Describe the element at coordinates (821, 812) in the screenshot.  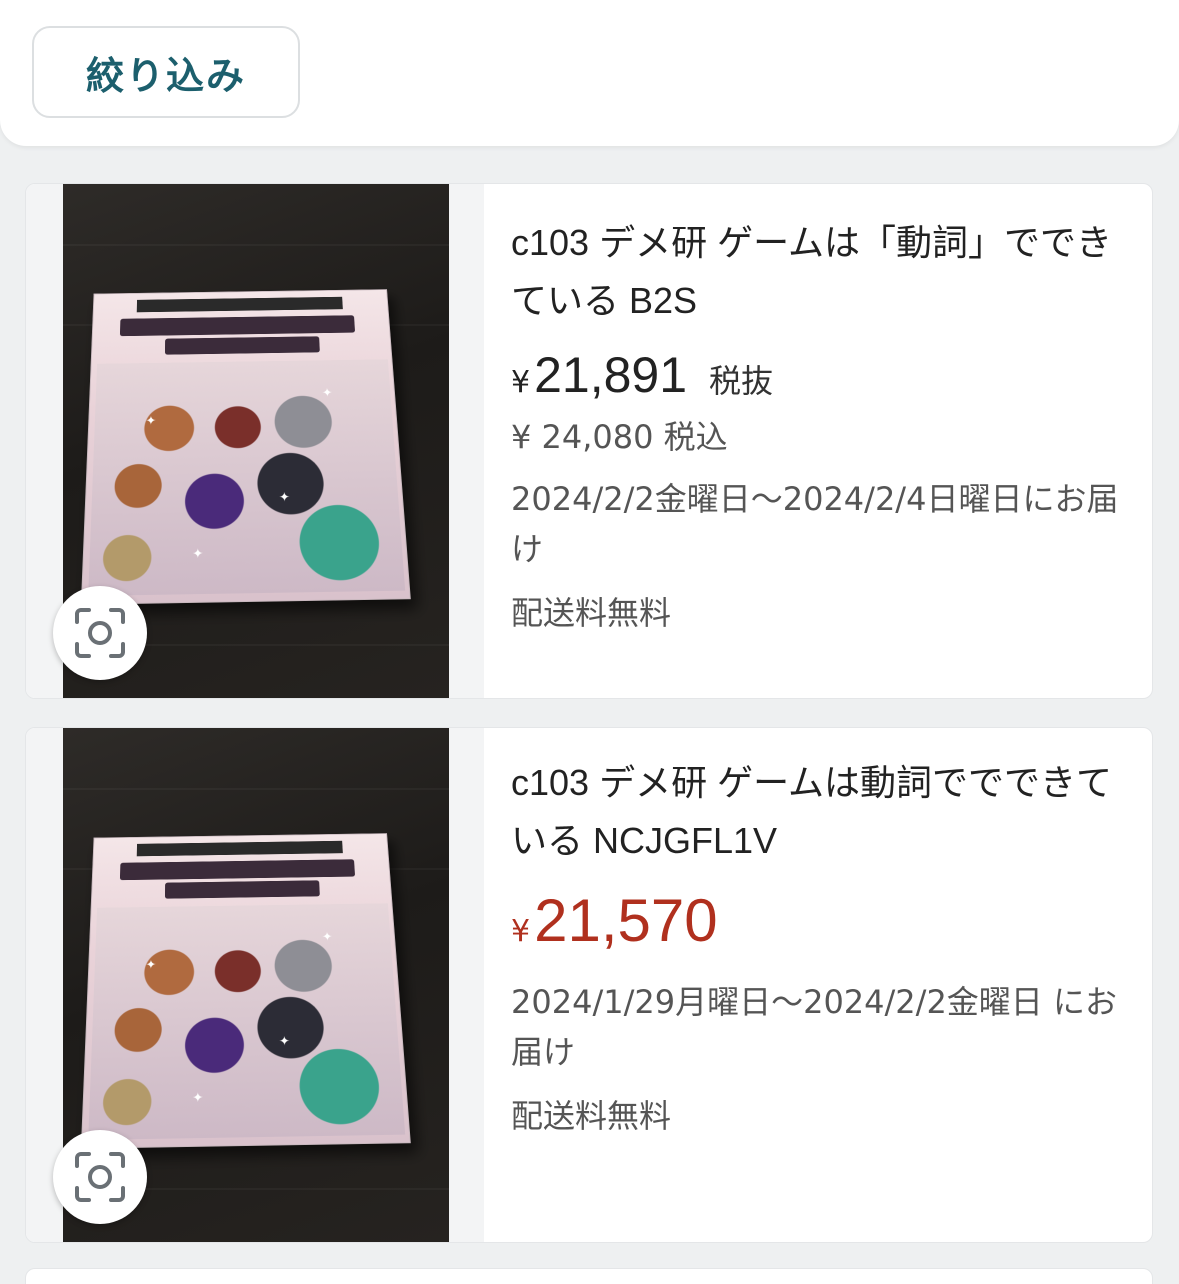
I see `product-title: c103 デメ研 ゲームは動詞ででできている NCJGFL1V` at that location.